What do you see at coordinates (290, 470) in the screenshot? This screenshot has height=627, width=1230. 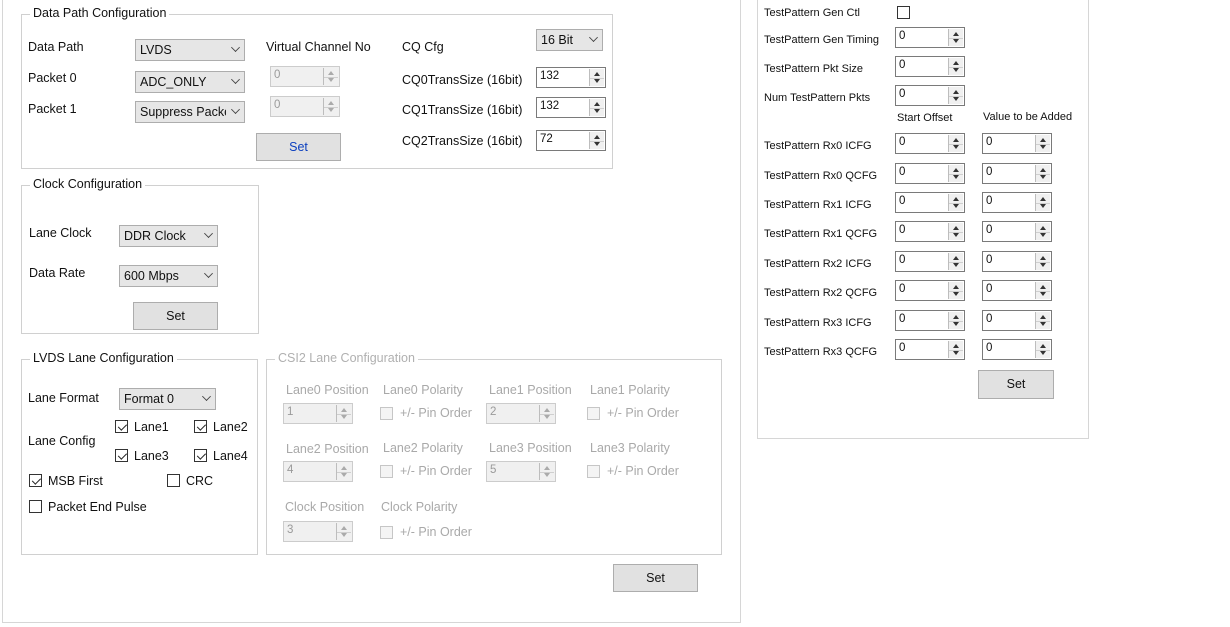 I see `lane2-position-value: 4` at bounding box center [290, 470].